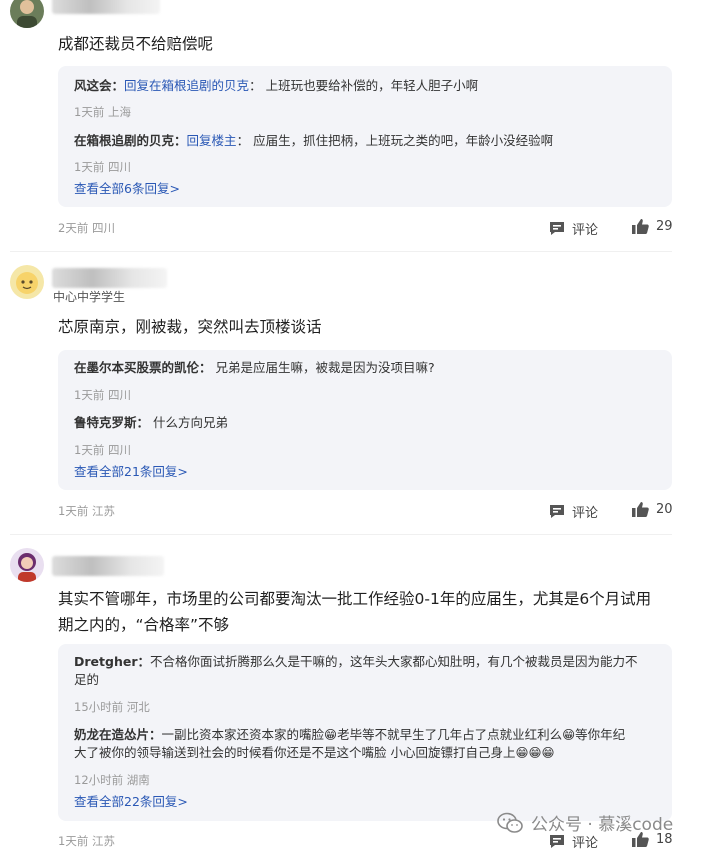 This screenshot has height=851, width=726. Describe the element at coordinates (190, 327) in the screenshot. I see `comment-text: 芯原南京，刚被裁，突然叫去顶楼谈话` at that location.